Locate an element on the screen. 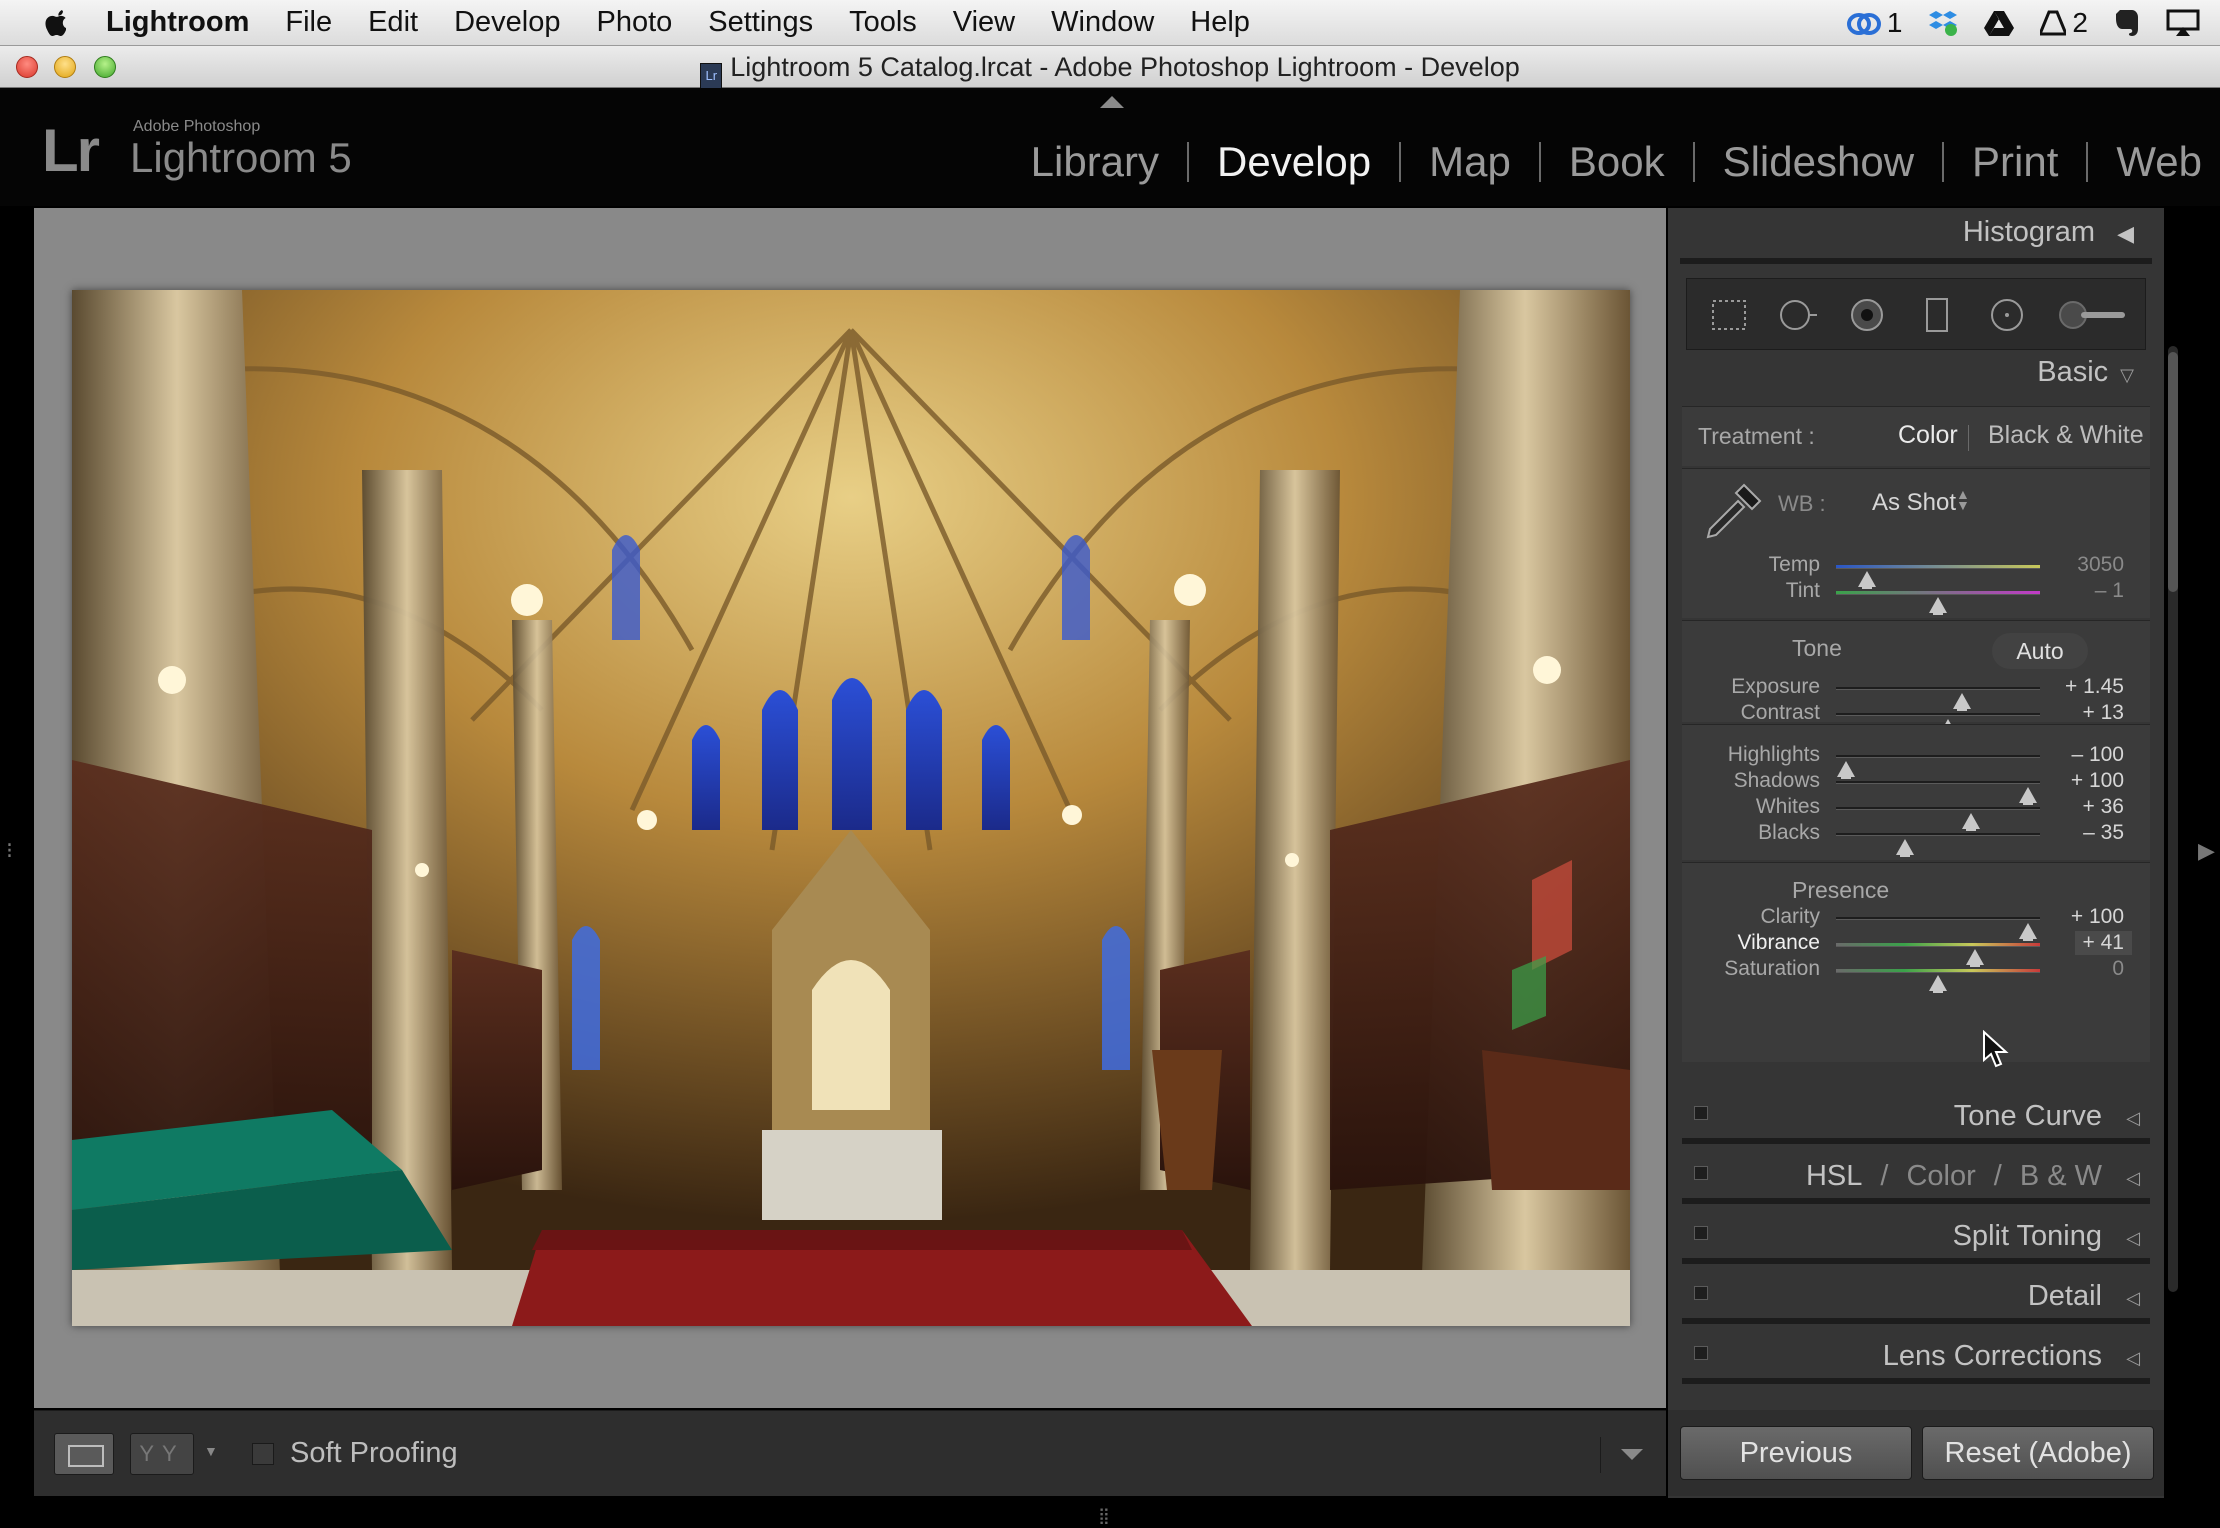 This screenshot has width=2220, height=1528. adobe-updates-icon is located at coordinates (2053, 23).